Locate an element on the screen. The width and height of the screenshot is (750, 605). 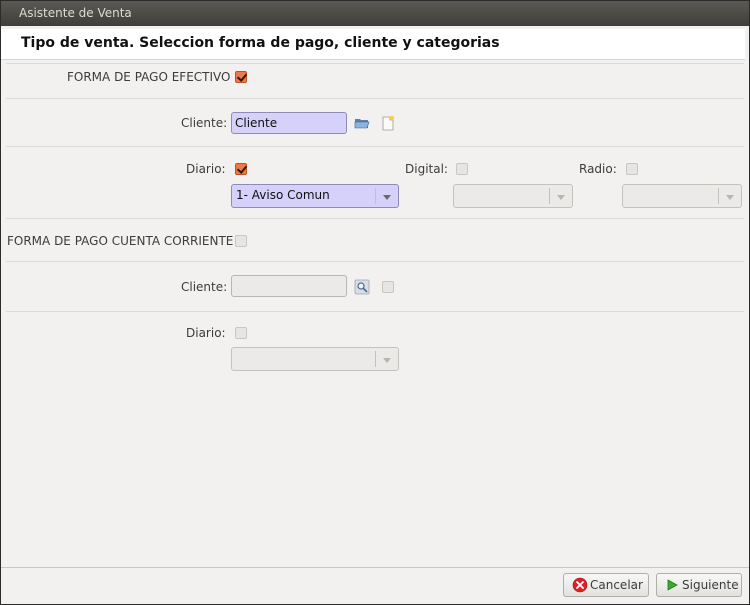
cancel-icon is located at coordinates (580, 585).